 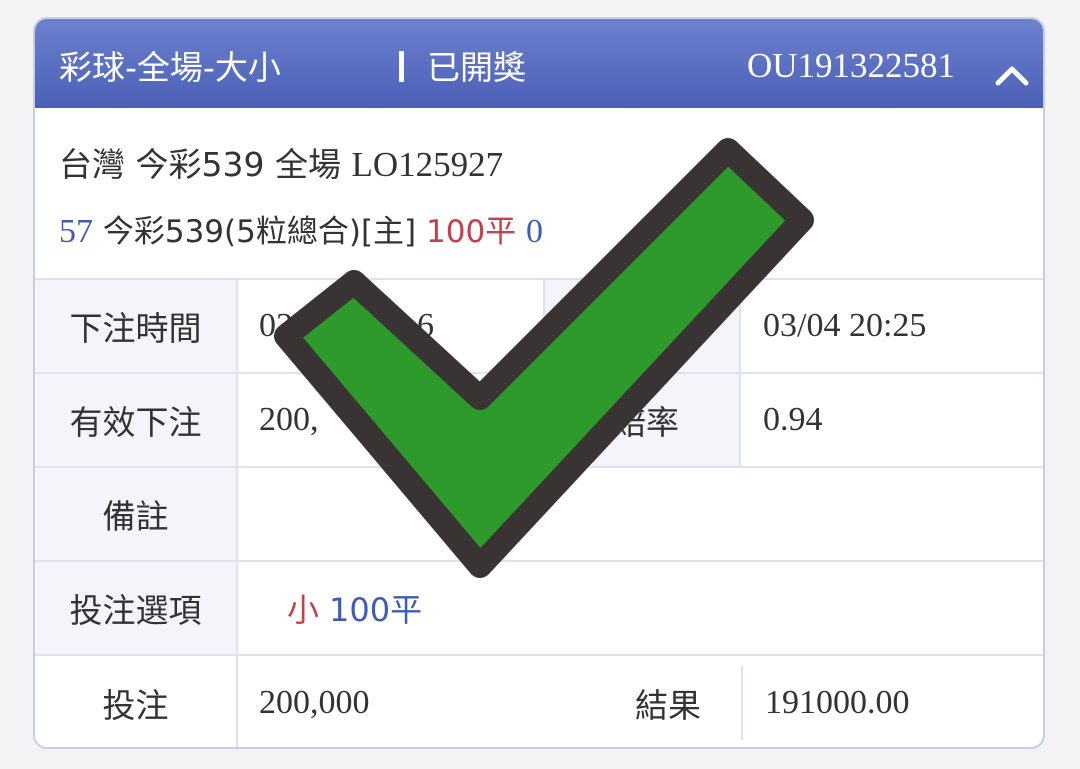 I want to click on bet-time-label: 下注時間, so click(x=136, y=326).